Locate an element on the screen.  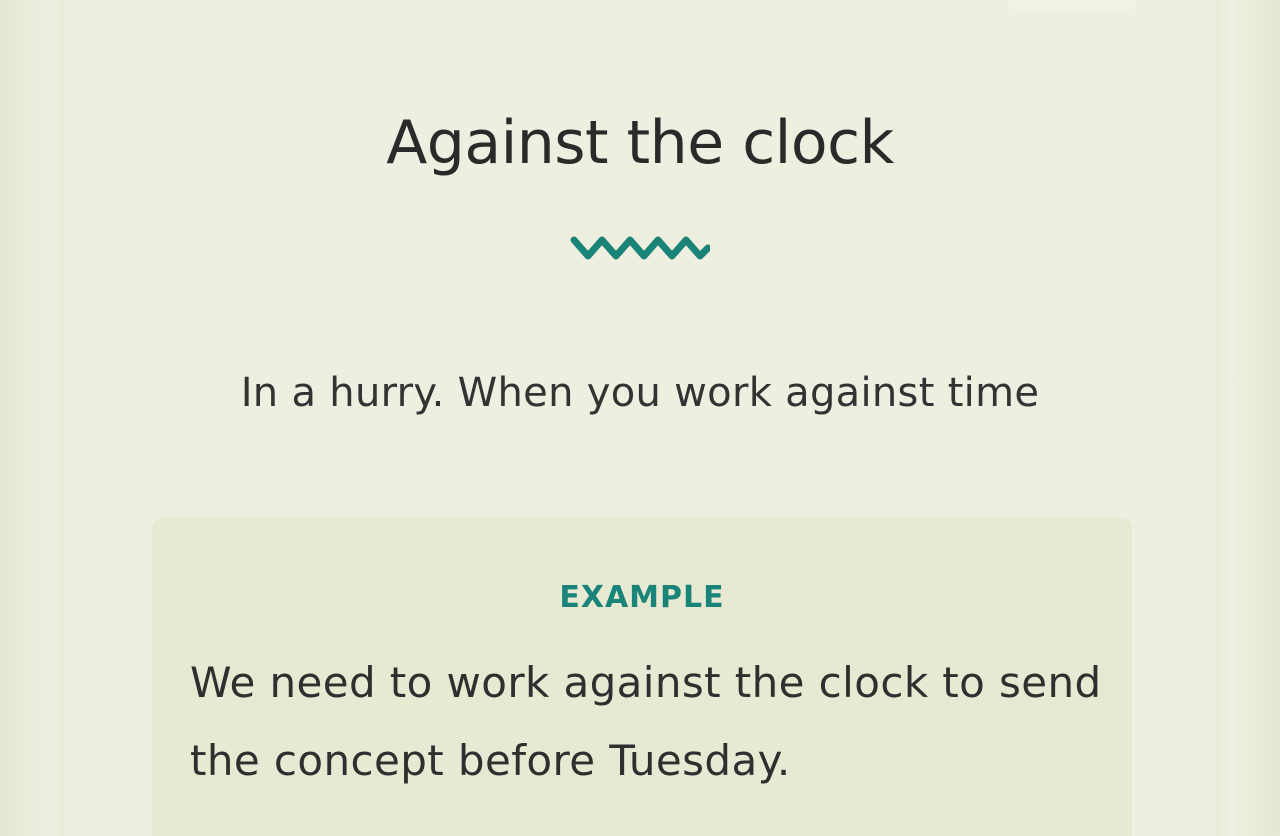
right-background-edge is located at coordinates (1248, 418).